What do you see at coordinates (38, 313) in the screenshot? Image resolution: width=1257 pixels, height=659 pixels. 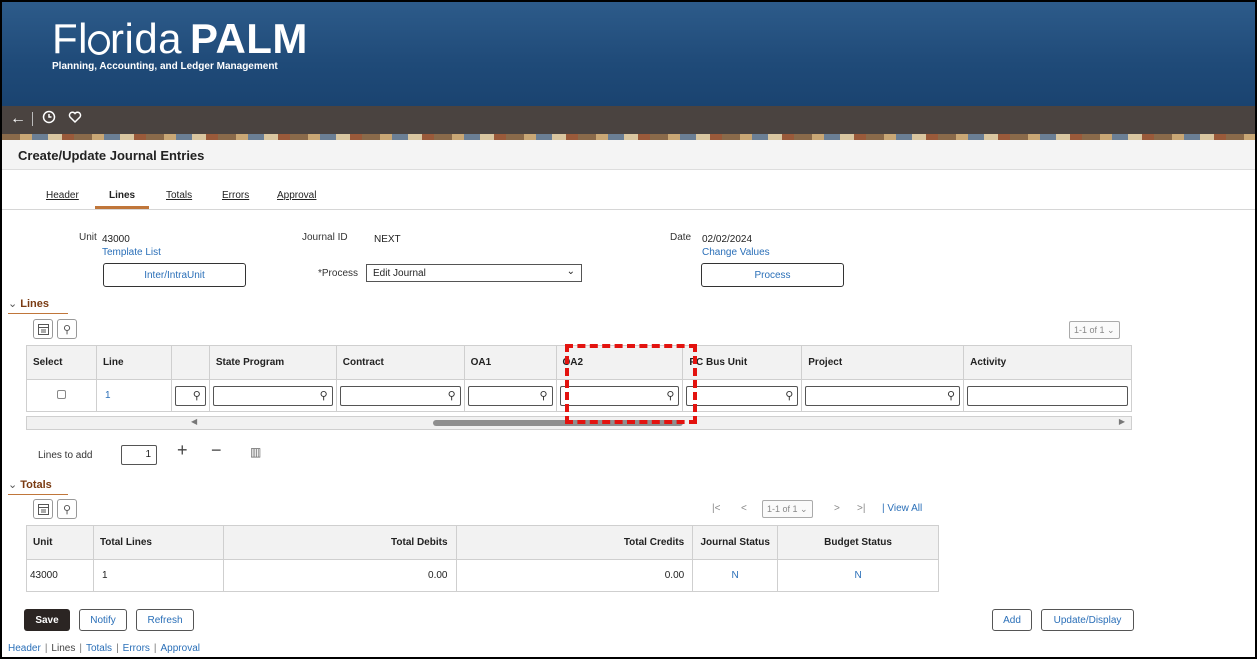 I see `lines-section-rule` at bounding box center [38, 313].